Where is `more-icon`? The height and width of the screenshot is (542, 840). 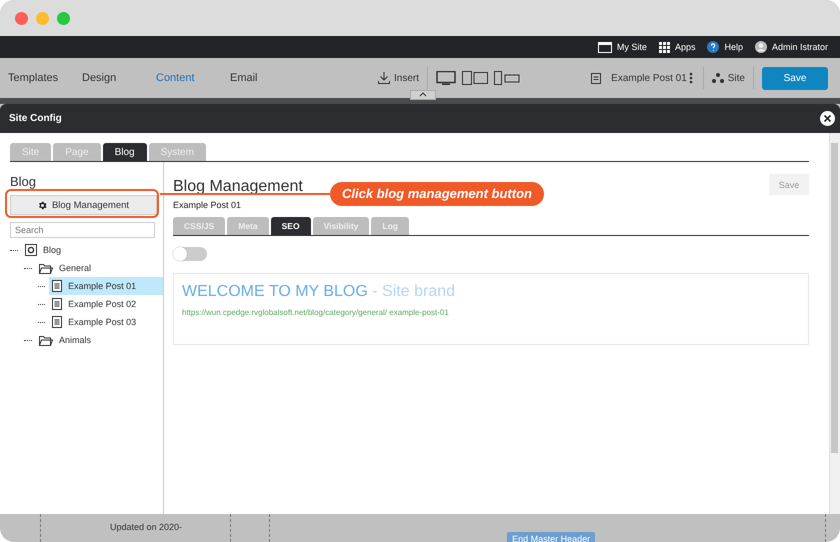 more-icon is located at coordinates (690, 78).